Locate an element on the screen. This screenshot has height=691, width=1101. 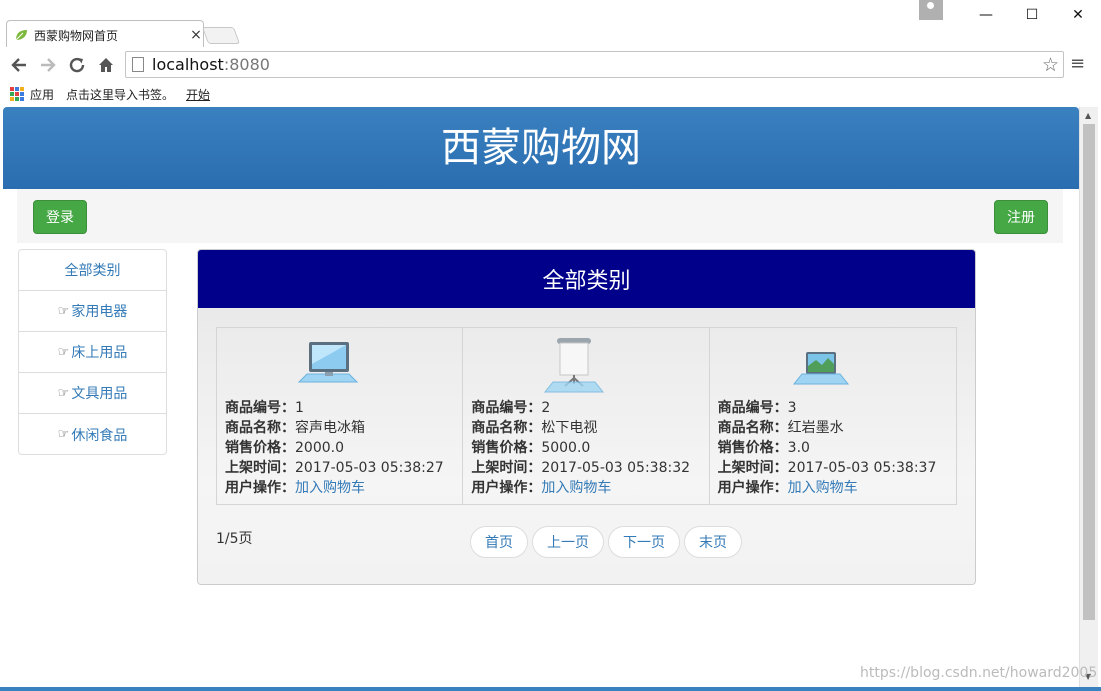
product-time: 2017-05-03 05:38:32 is located at coordinates (616, 468).